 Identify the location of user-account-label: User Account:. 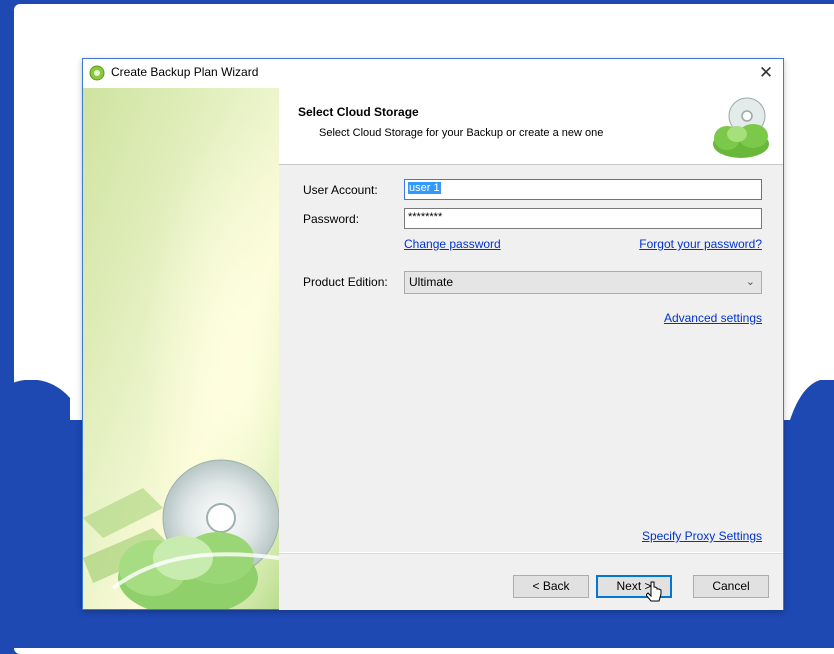
(340, 190).